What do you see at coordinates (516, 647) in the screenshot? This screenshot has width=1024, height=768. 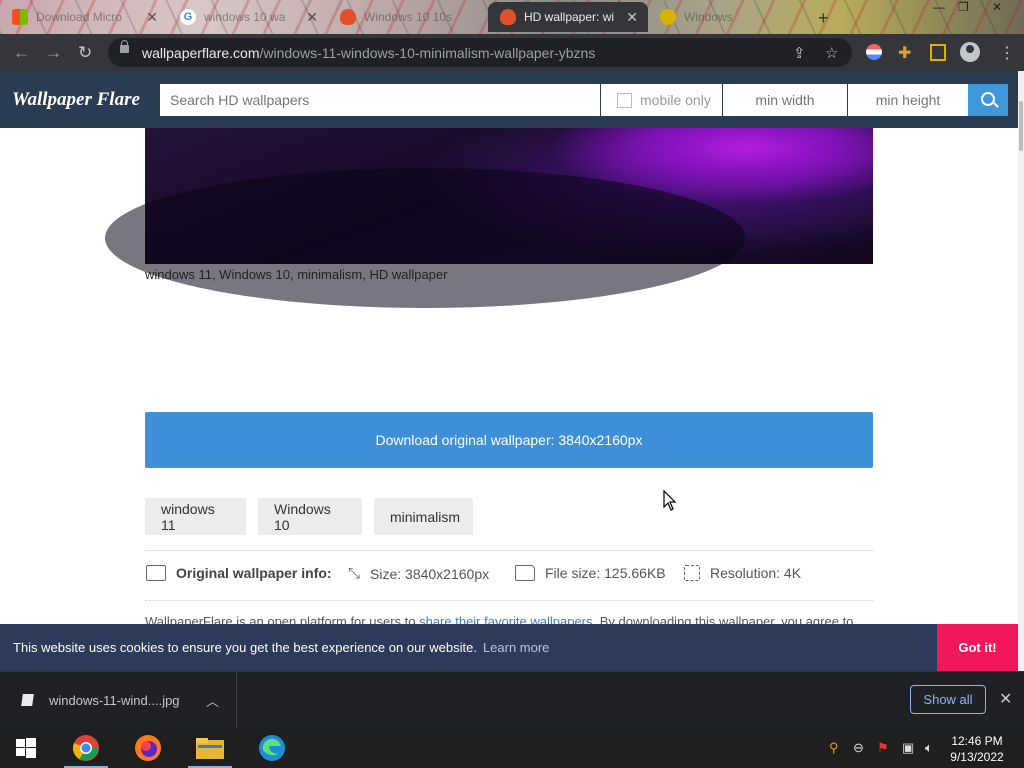 I see `learn-more-link: Learn more` at bounding box center [516, 647].